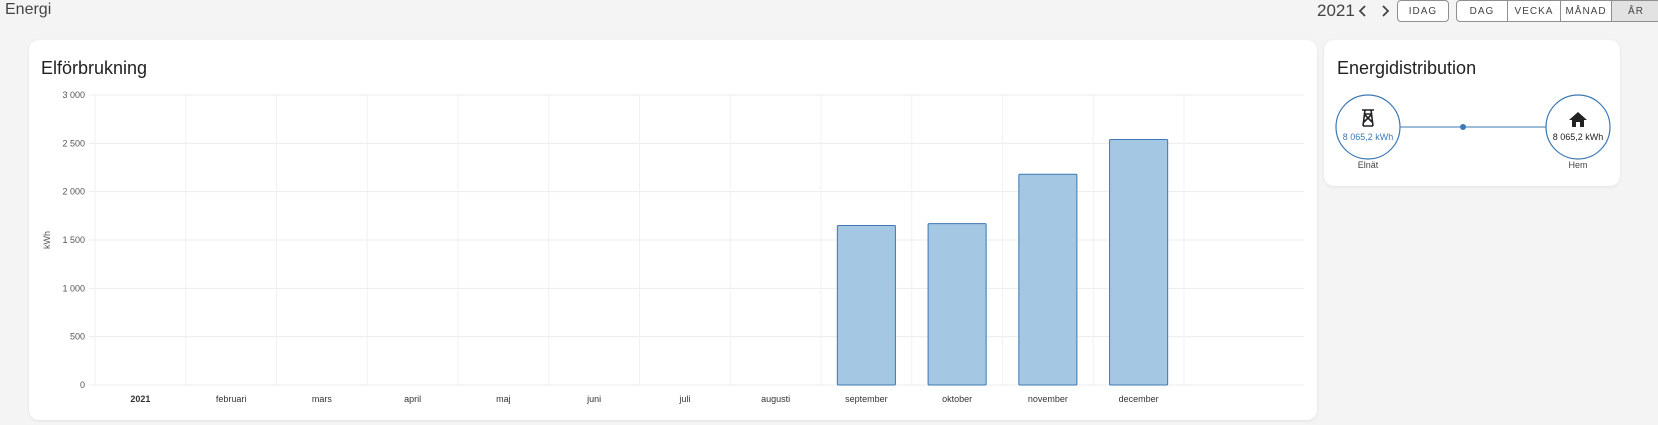 This screenshot has height=425, width=1658. I want to click on x-tick-label: februari, so click(231, 399).